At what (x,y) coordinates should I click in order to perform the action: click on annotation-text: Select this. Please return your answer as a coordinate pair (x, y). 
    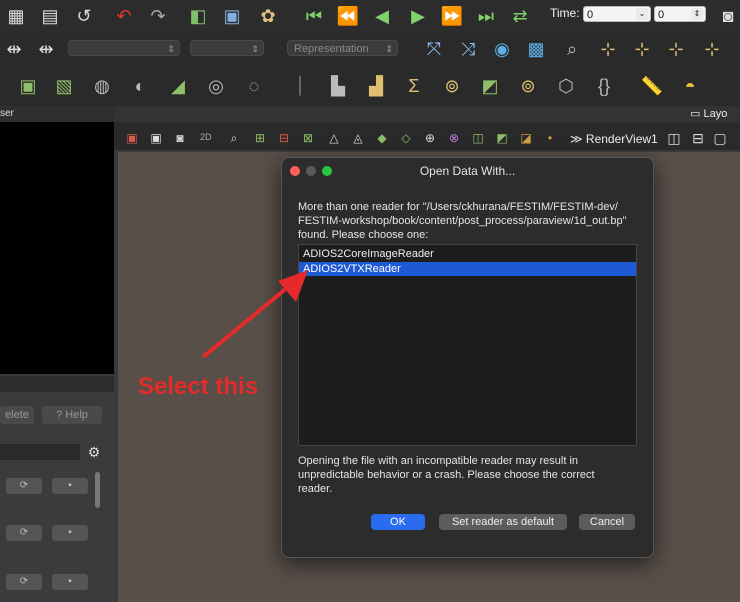
    Looking at the image, I should click on (198, 386).